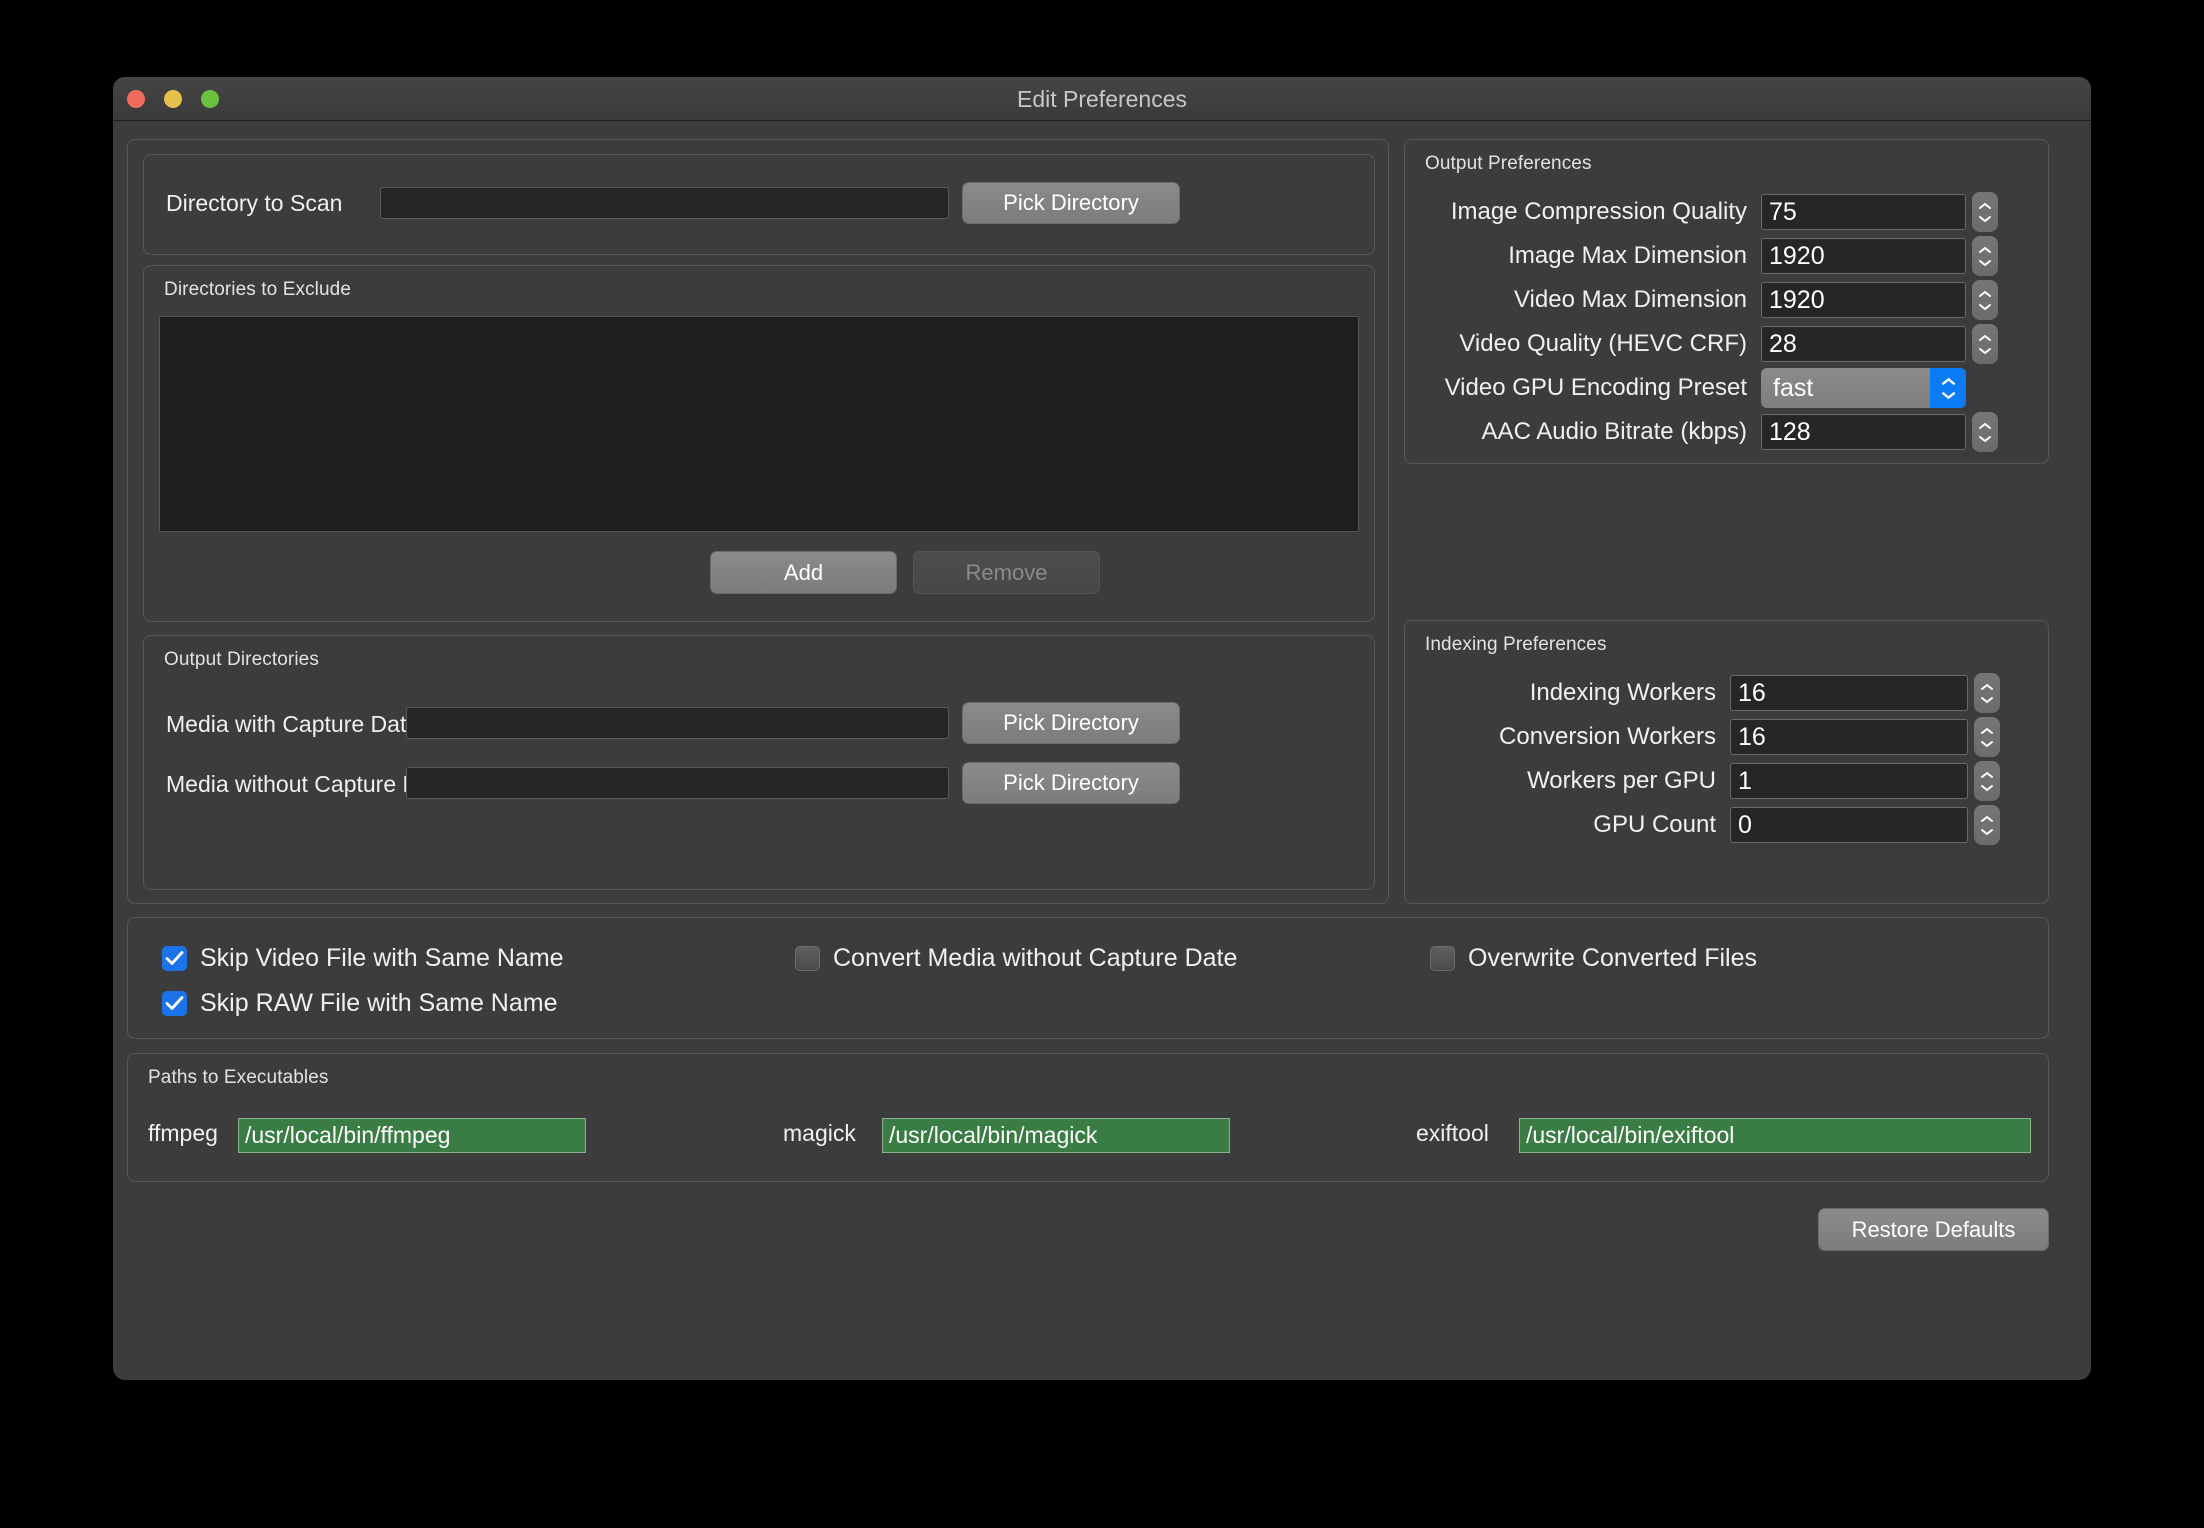  I want to click on skip-raw-file-checkbox, so click(174, 1003).